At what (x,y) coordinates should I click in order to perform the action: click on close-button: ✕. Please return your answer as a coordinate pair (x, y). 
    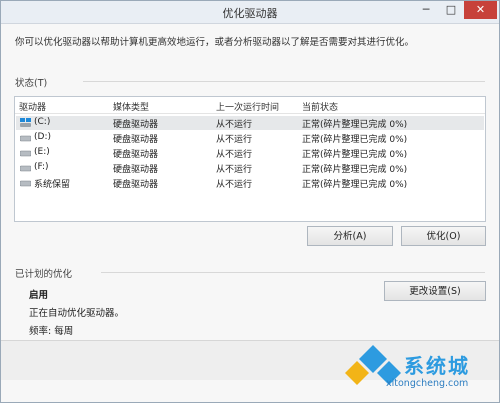
    Looking at the image, I should click on (480, 10).